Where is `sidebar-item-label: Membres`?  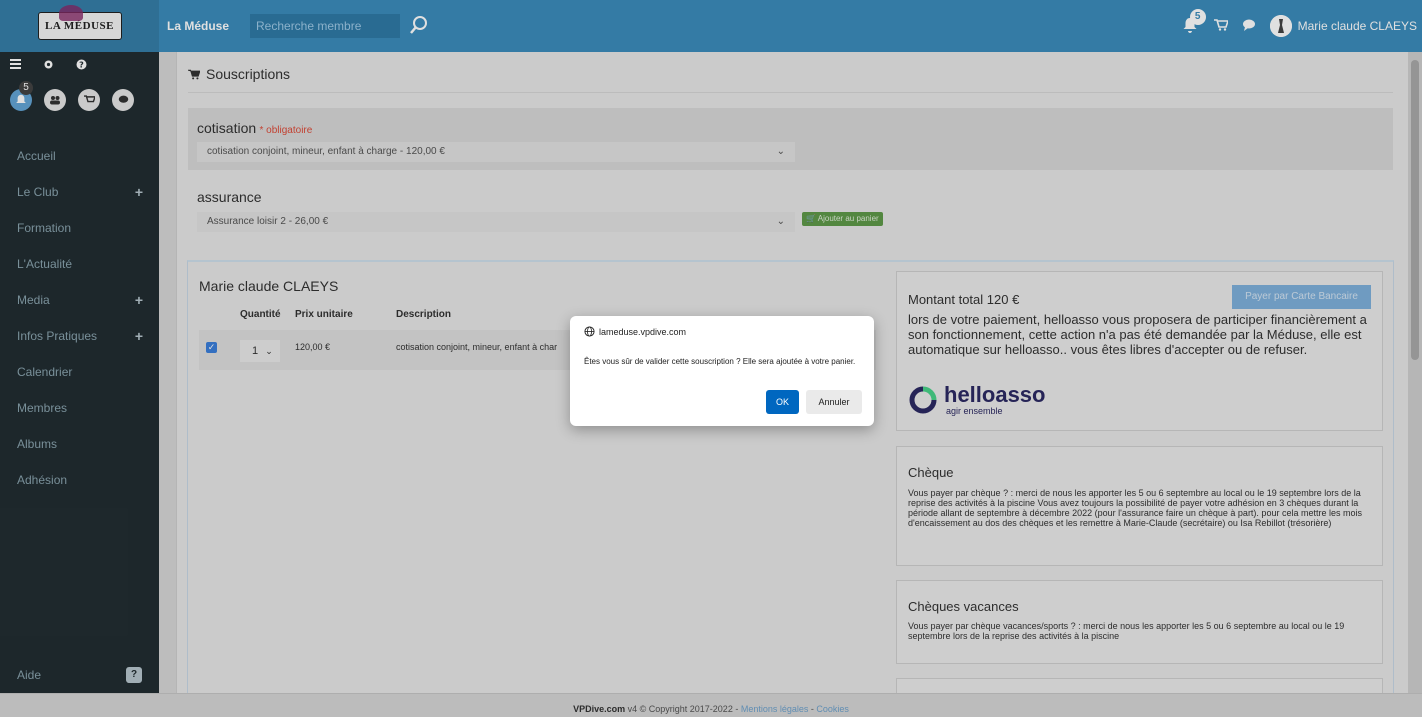
sidebar-item-label: Membres is located at coordinates (42, 408).